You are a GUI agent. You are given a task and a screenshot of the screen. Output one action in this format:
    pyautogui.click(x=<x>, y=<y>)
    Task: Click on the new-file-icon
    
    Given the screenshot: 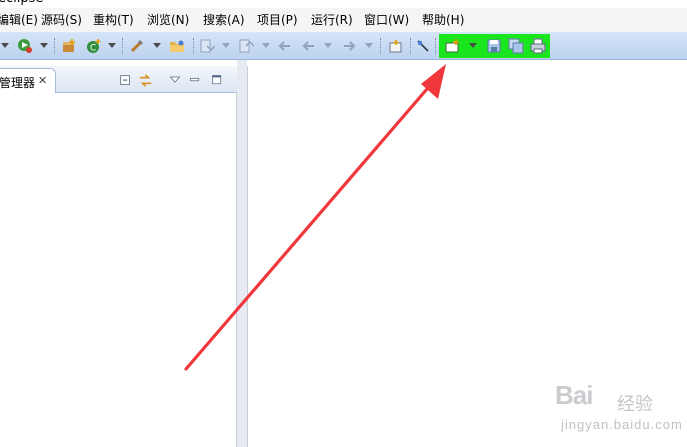 What is the action you would take?
    pyautogui.click(x=453, y=46)
    